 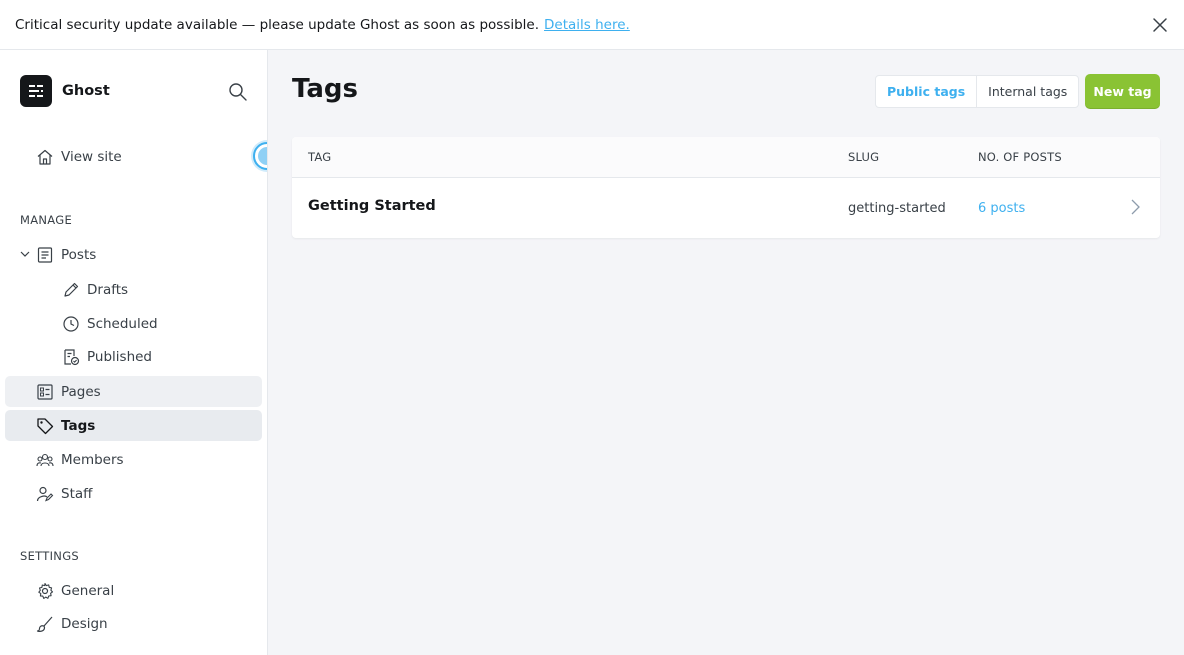 What do you see at coordinates (81, 391) in the screenshot?
I see `sidebar-item-label: Pages` at bounding box center [81, 391].